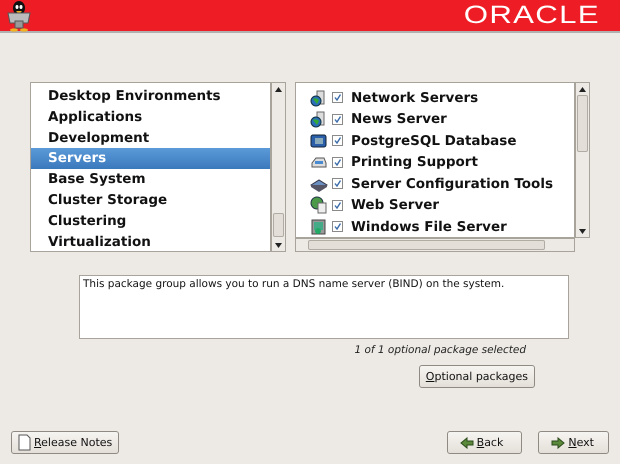 The width and height of the screenshot is (620, 464). What do you see at coordinates (395, 205) in the screenshot?
I see `package-label: Web Server` at bounding box center [395, 205].